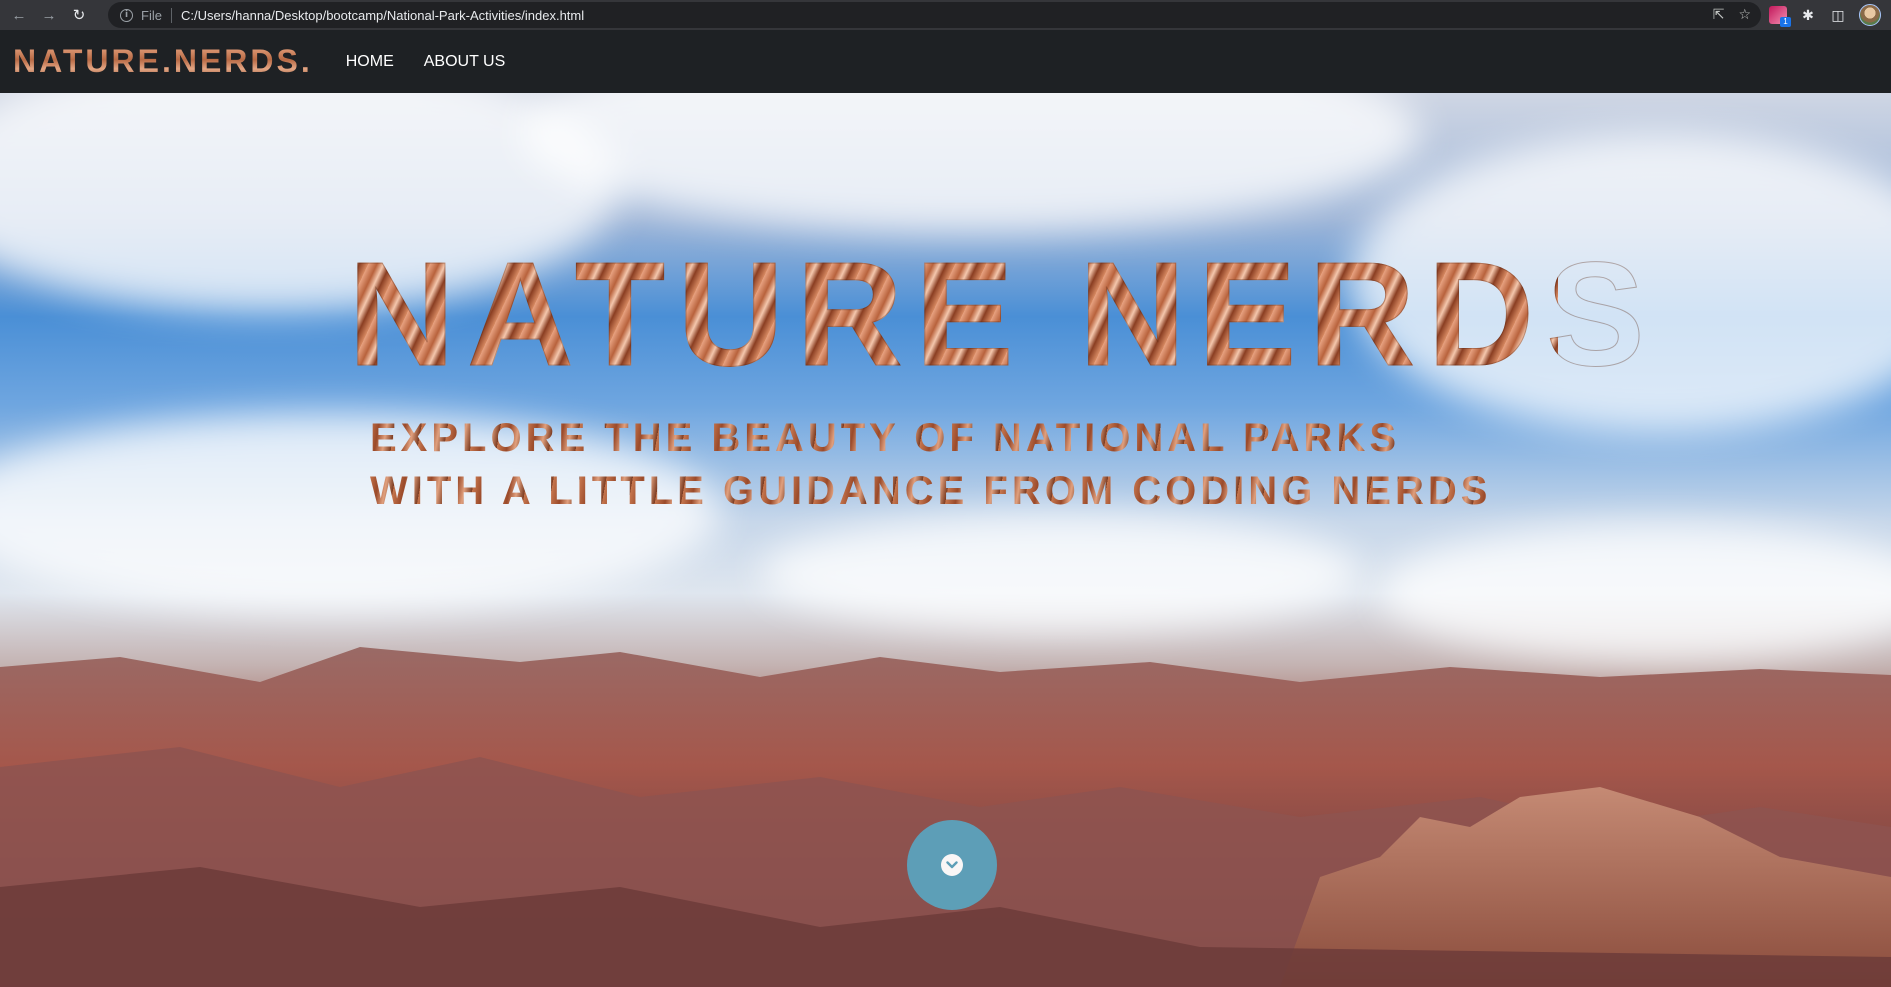 This screenshot has width=1891, height=987. I want to click on side-panel-icon: ◫, so click(1838, 15).